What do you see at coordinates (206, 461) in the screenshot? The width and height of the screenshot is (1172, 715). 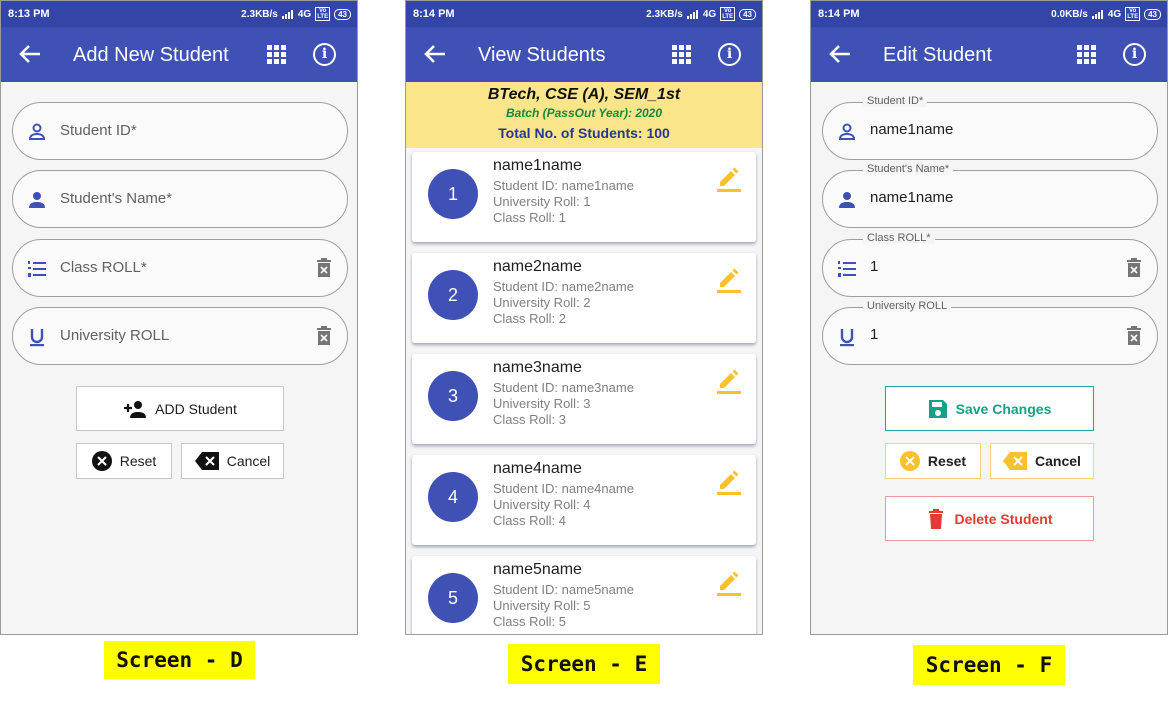 I see `backspace-icon` at bounding box center [206, 461].